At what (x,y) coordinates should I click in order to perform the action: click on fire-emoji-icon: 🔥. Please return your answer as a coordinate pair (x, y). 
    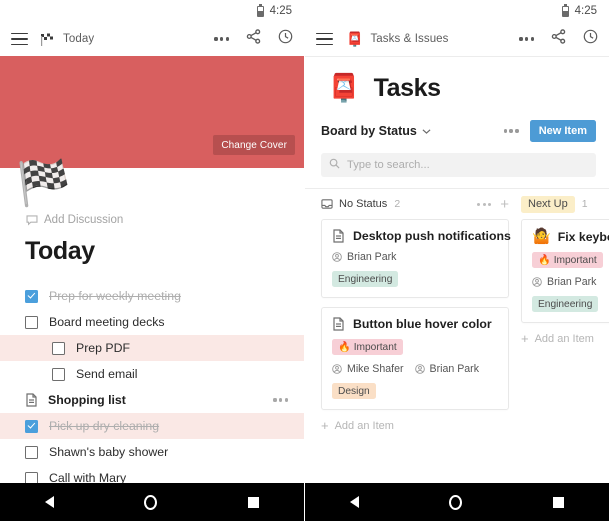
    Looking at the image, I should click on (344, 347).